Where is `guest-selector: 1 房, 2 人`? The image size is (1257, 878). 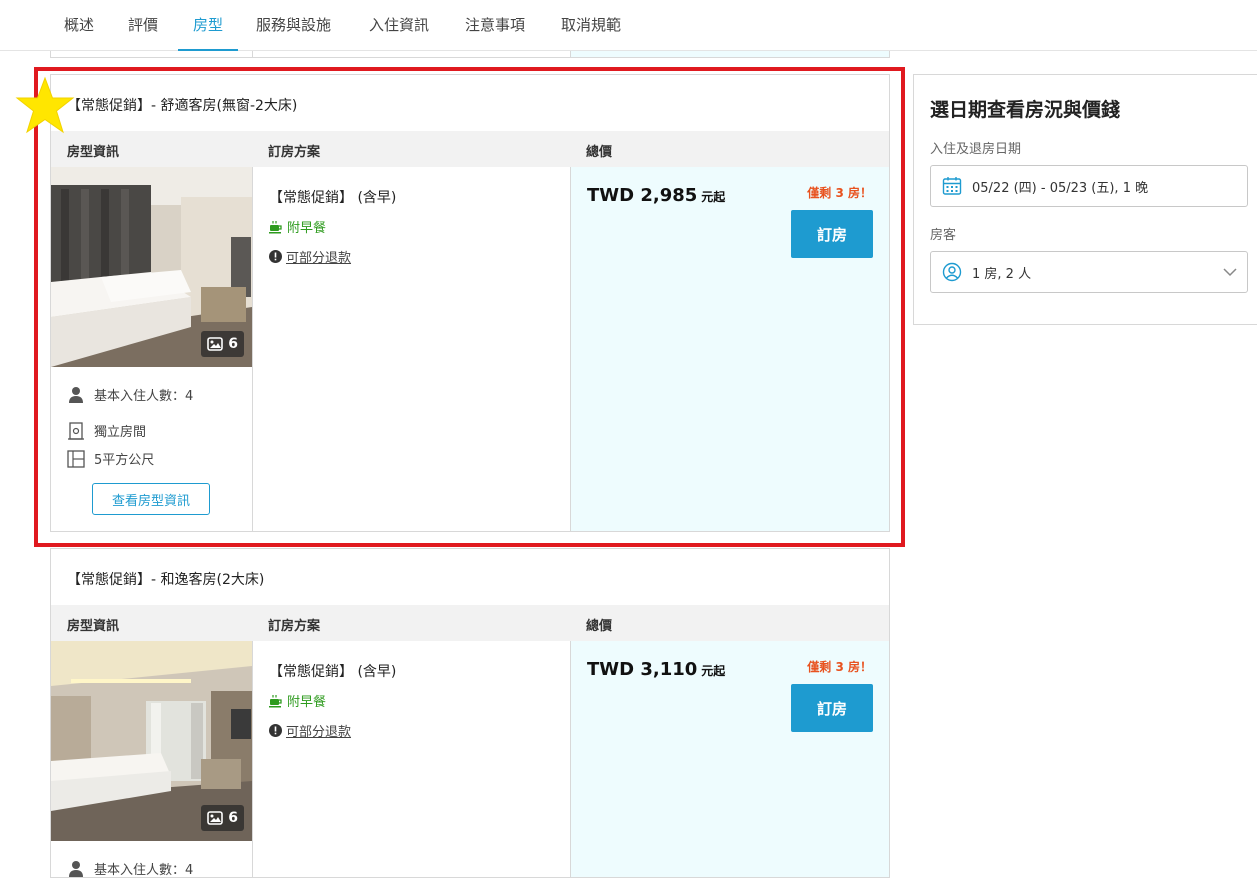
guest-selector: 1 房, 2 人 is located at coordinates (1089, 272).